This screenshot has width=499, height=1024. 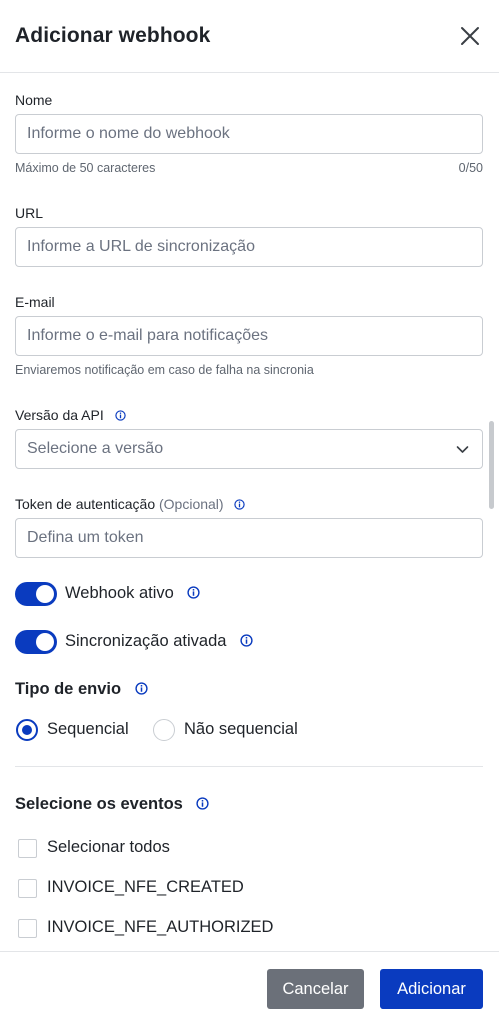 I want to click on name-help: Máximo de 50 caracteres, so click(x=85, y=168).